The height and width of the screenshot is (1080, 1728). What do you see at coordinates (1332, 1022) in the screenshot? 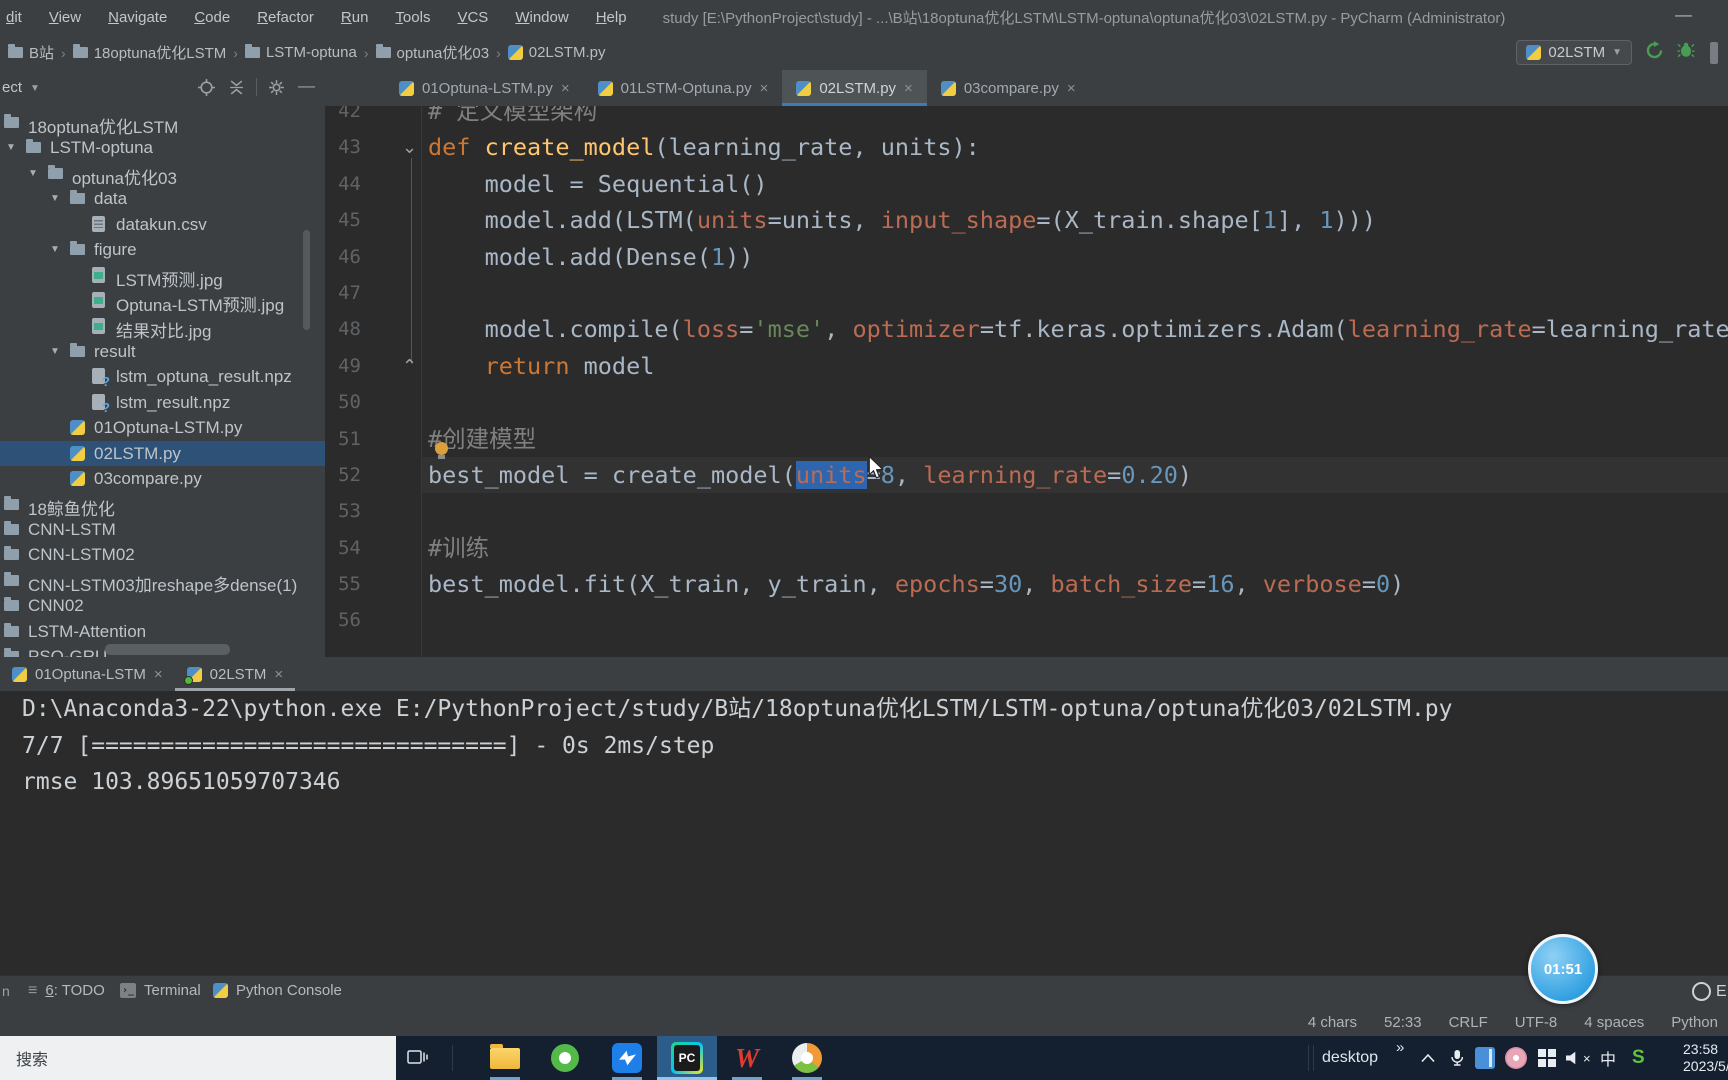
I see `status-item: 4 chars` at bounding box center [1332, 1022].